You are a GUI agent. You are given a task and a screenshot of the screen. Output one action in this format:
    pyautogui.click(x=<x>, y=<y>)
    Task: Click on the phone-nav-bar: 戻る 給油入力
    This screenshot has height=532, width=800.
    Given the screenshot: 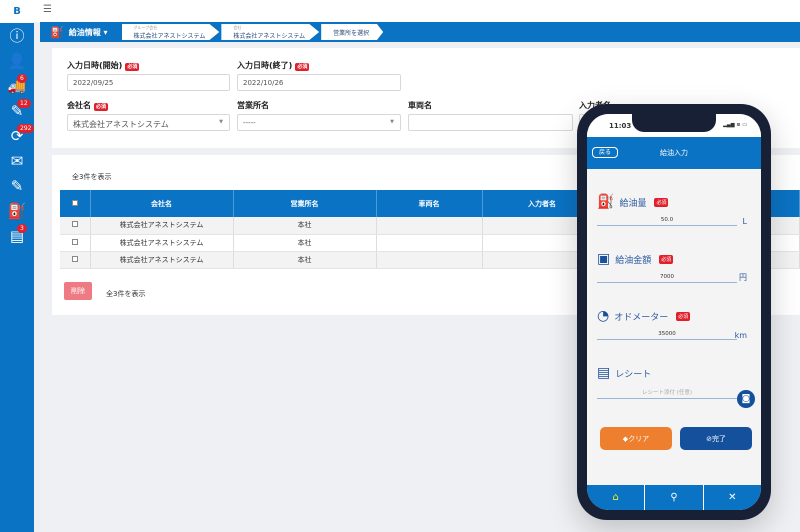 What is the action you would take?
    pyautogui.click(x=674, y=153)
    